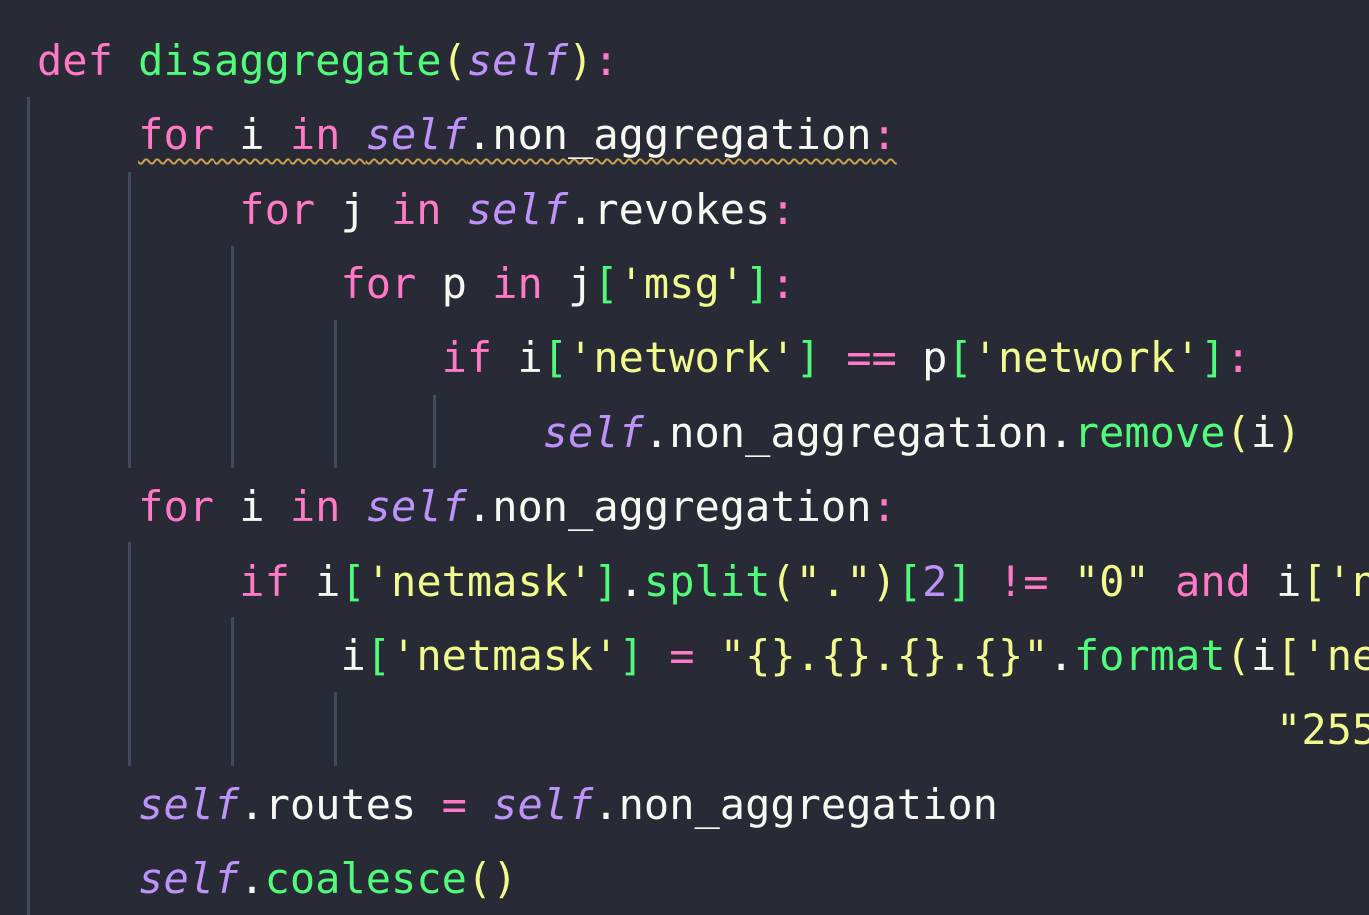 The image size is (1369, 915). I want to click on code-line-11: self.routes = self.non_aggregation, so click(517, 805).